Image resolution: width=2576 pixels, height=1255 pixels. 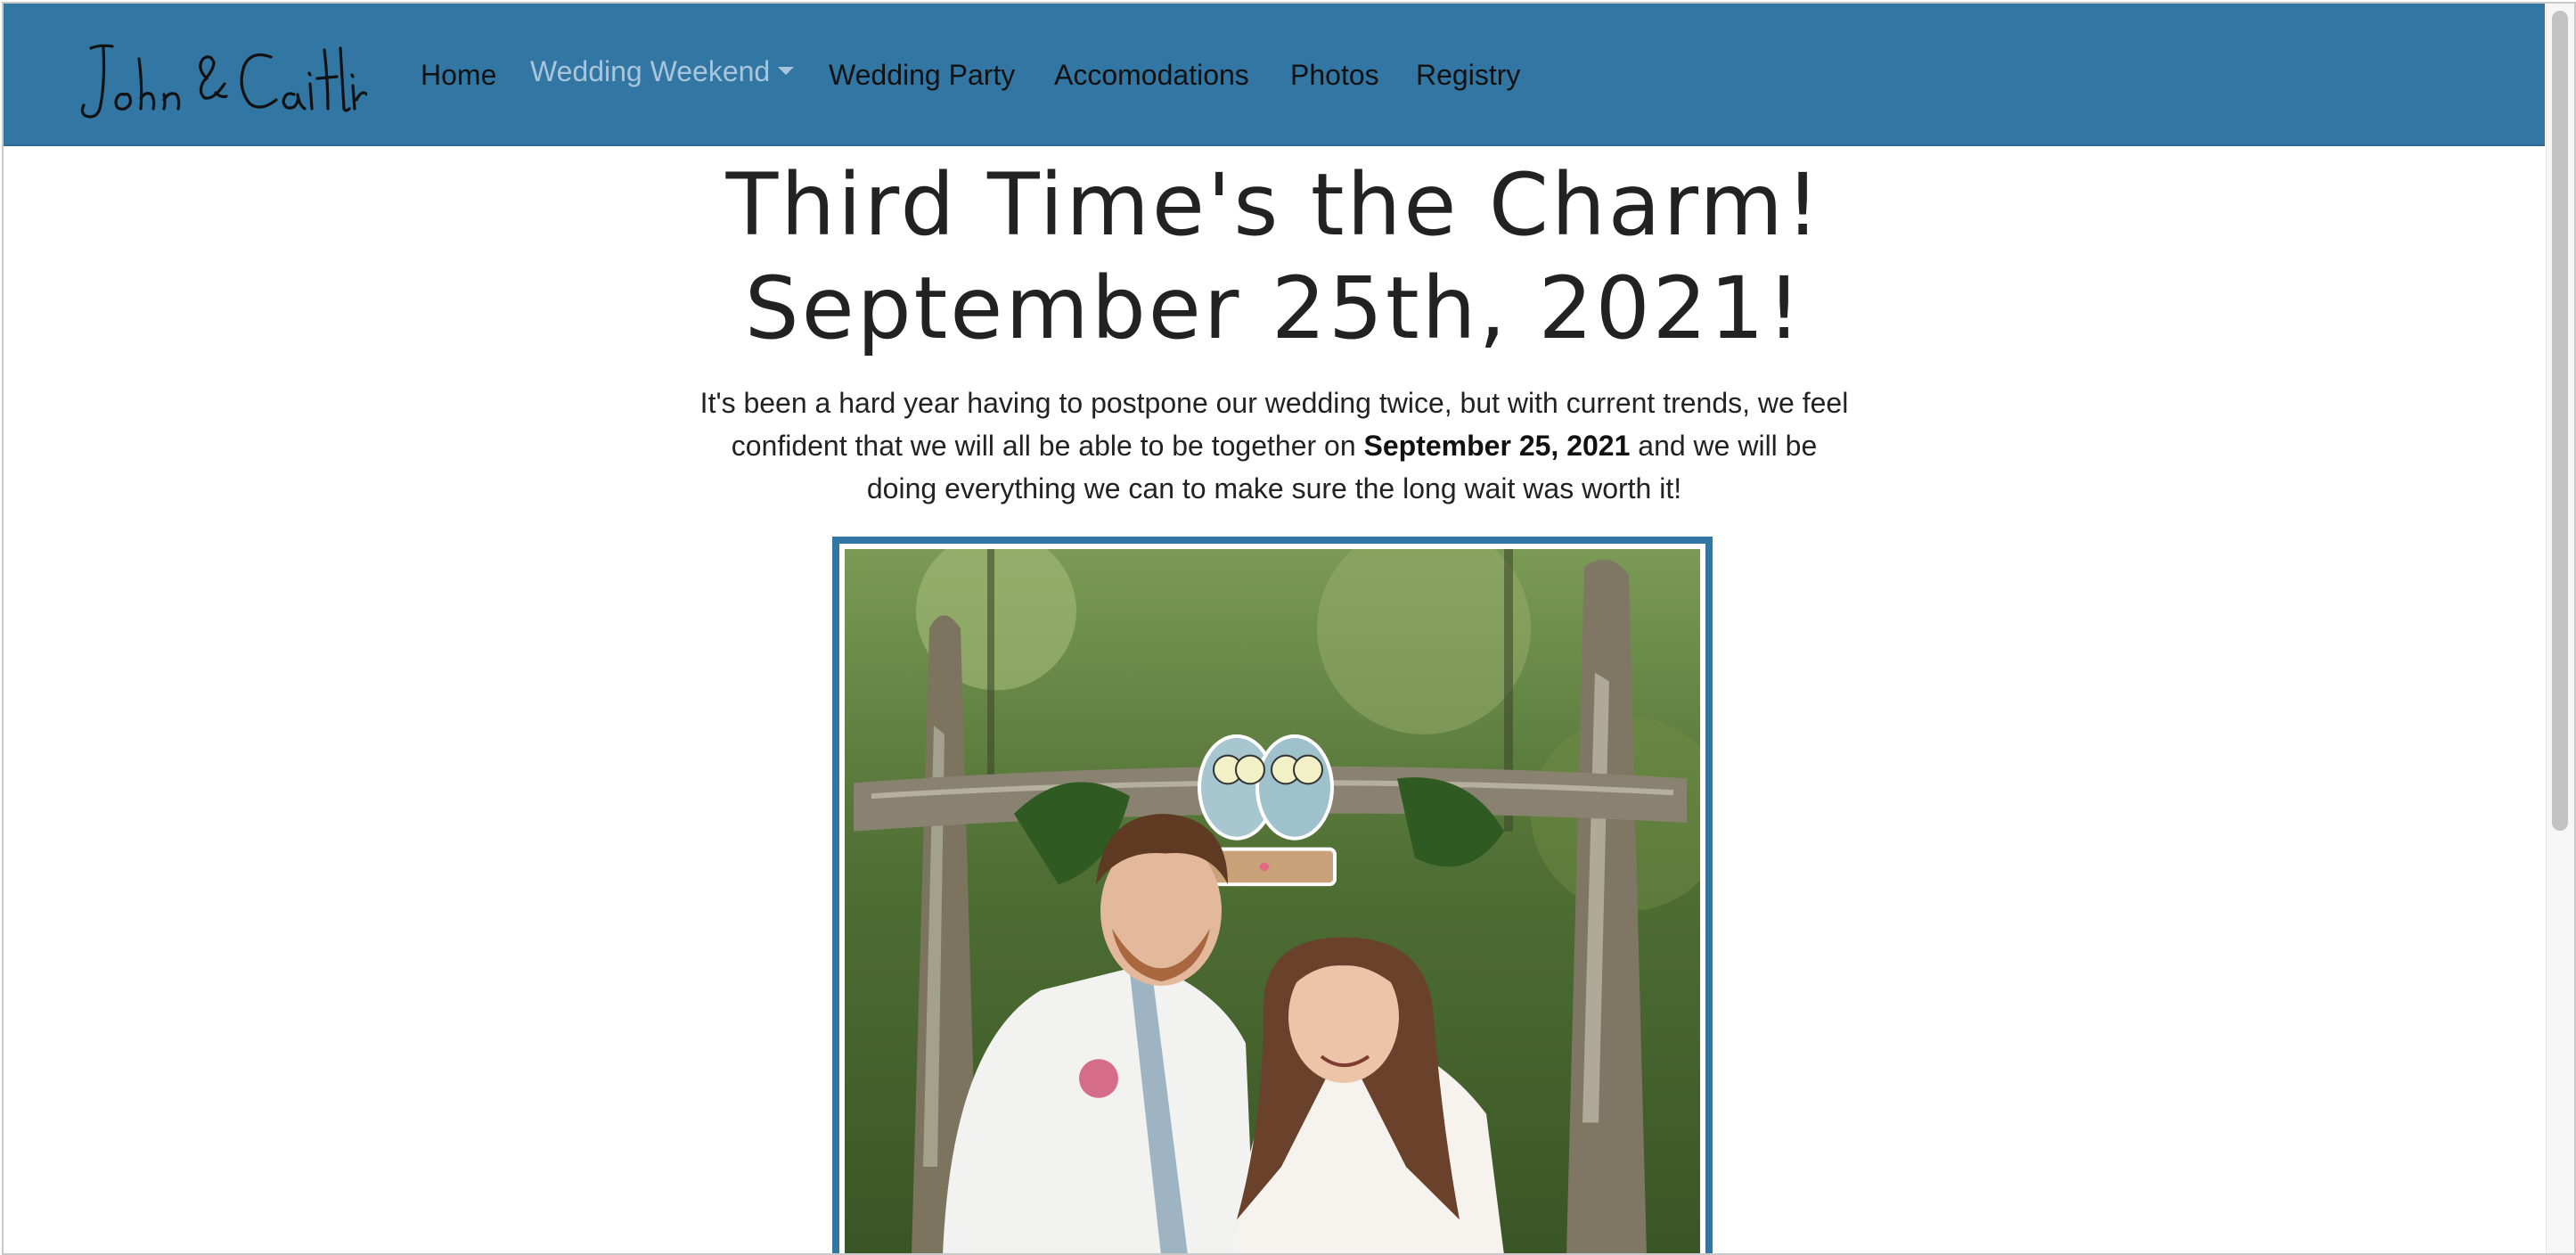 I want to click on nav-item-registry: Registry, so click(x=1468, y=75).